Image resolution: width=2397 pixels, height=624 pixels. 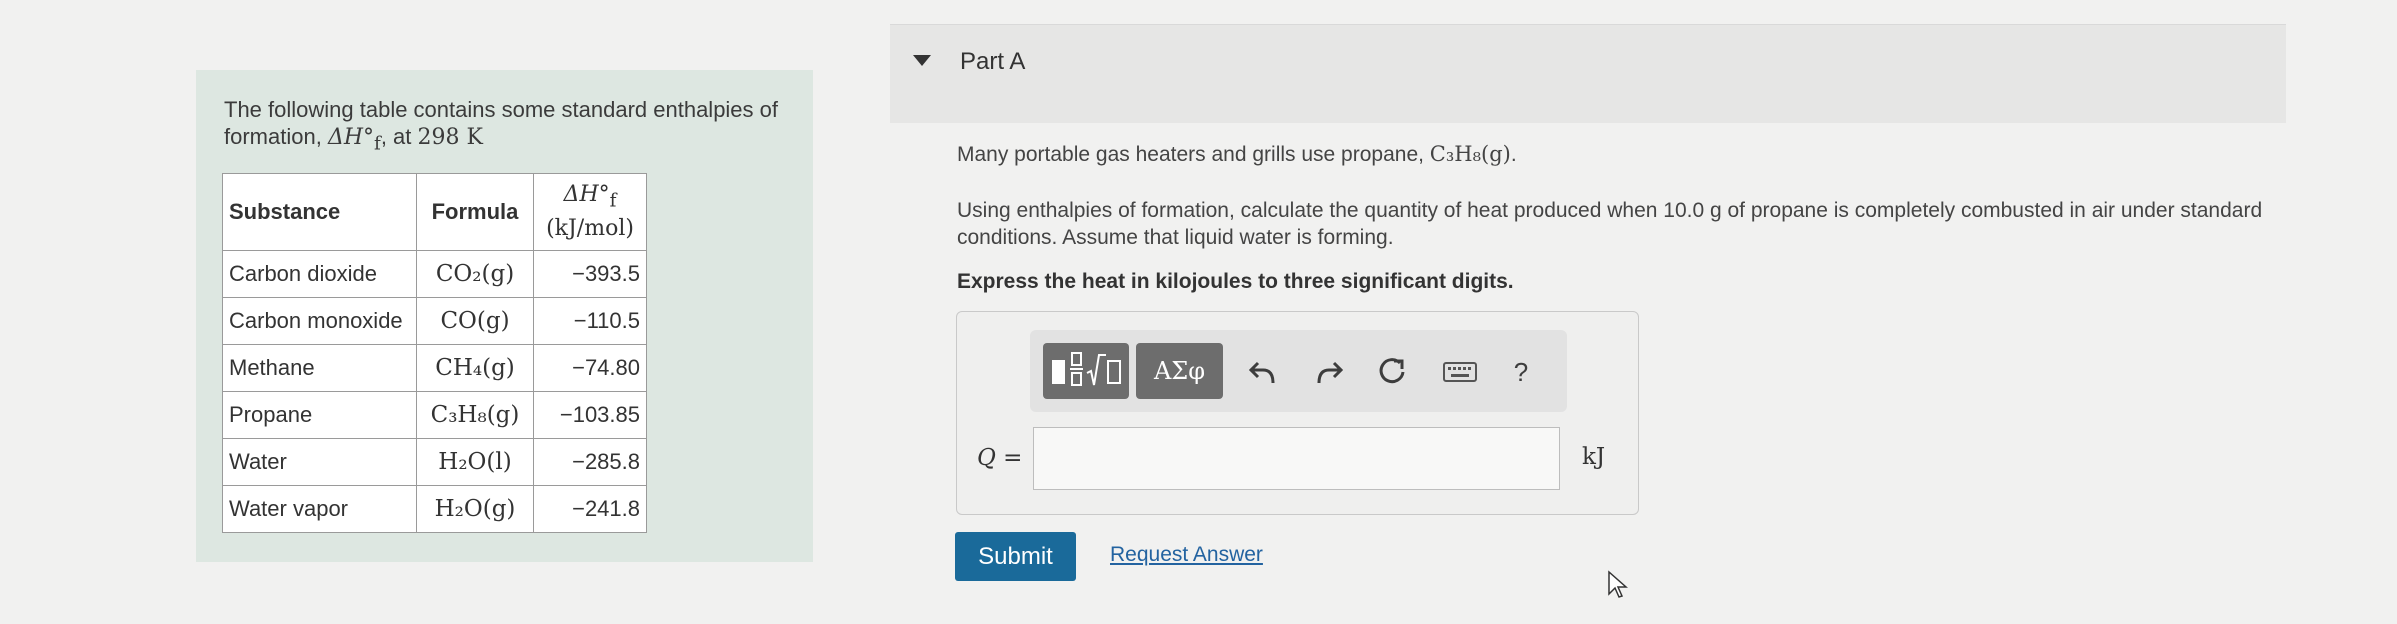 I want to click on cell-substance: Carbon dioxide, so click(x=319, y=274).